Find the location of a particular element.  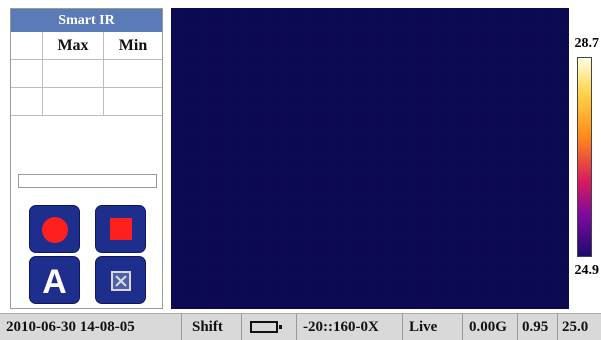

max-min-table: Max Min is located at coordinates (86, 74).